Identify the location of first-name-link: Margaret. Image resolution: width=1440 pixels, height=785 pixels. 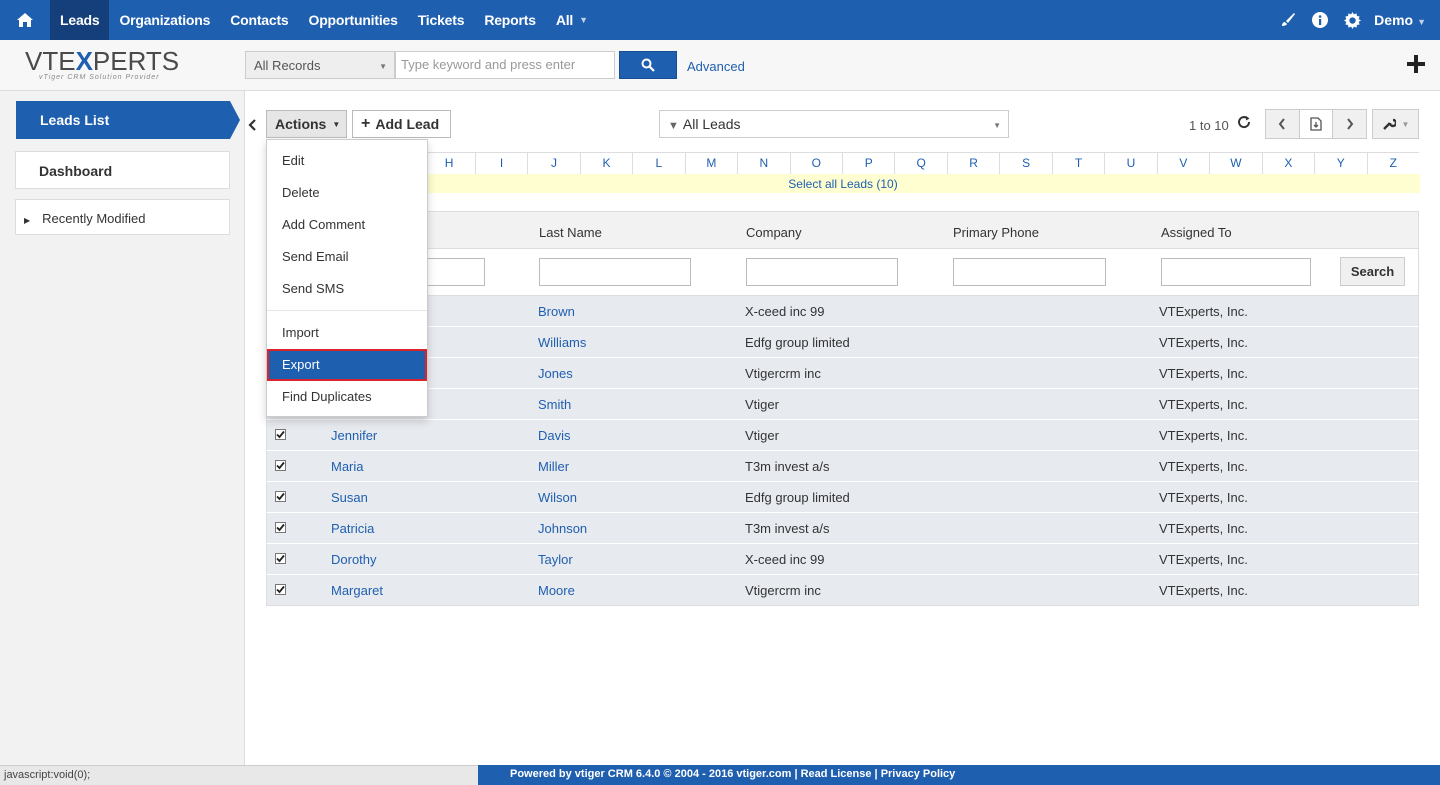
(357, 590).